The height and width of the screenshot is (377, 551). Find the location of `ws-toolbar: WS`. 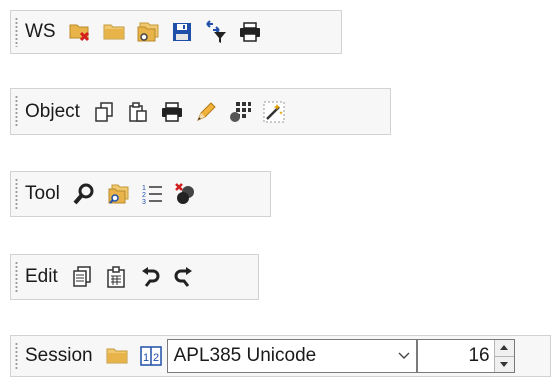

ws-toolbar: WS is located at coordinates (176, 32).